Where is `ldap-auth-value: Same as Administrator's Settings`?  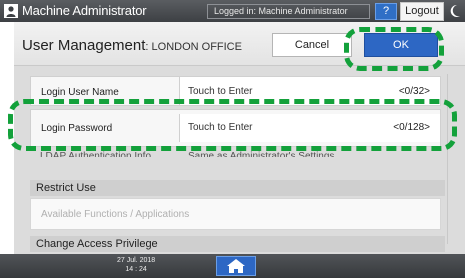 ldap-auth-value: Same as Administrator's Settings is located at coordinates (261, 154).